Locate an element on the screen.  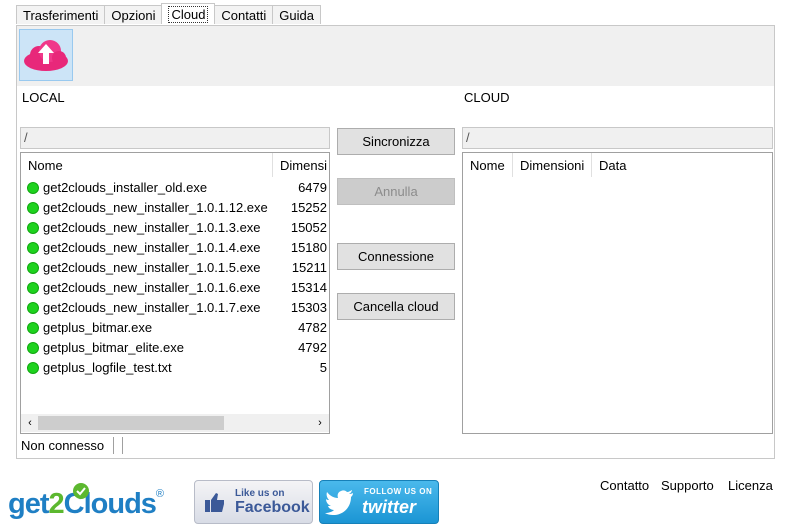
tab-guida: Guida is located at coordinates (296, 14).